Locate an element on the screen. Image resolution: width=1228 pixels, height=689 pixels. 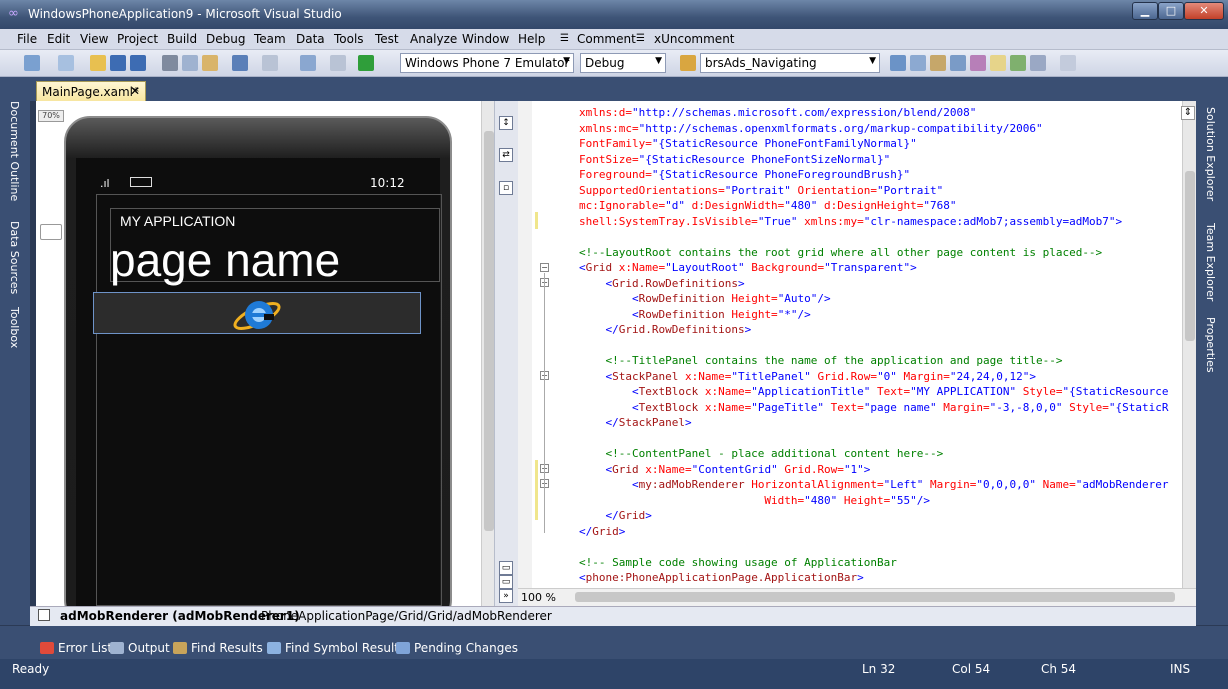
menu-build: Build is located at coordinates (182, 39).